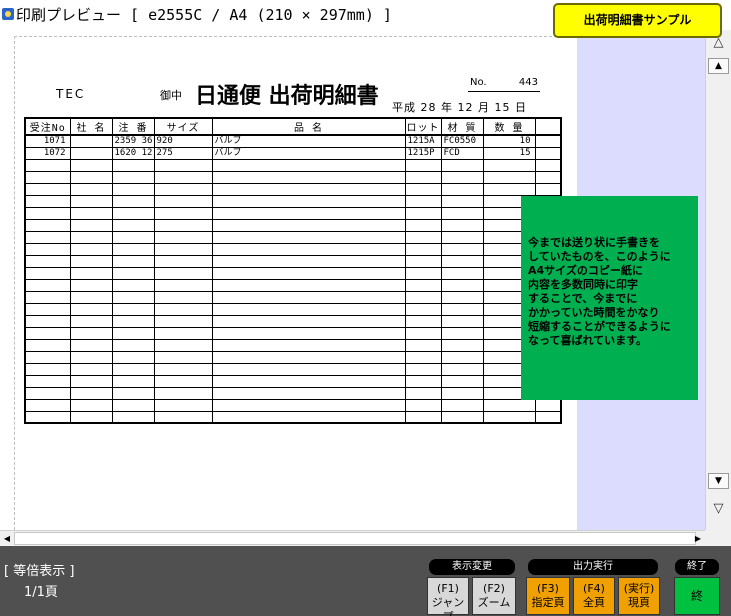 The image size is (731, 616). Describe the element at coordinates (508, 141) in the screenshot. I see `cell-quantity: 10` at that location.